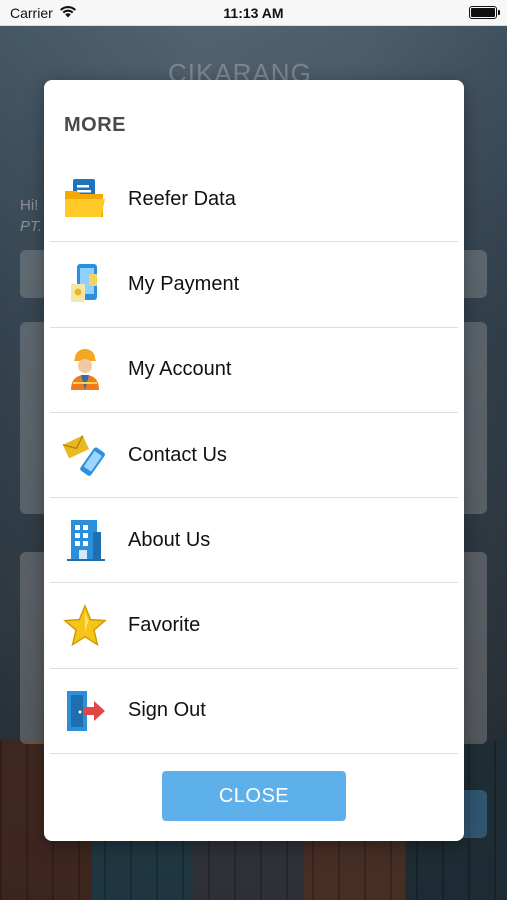 Image resolution: width=507 pixels, height=900 pixels. I want to click on menu-item-label: My Account, so click(180, 369).